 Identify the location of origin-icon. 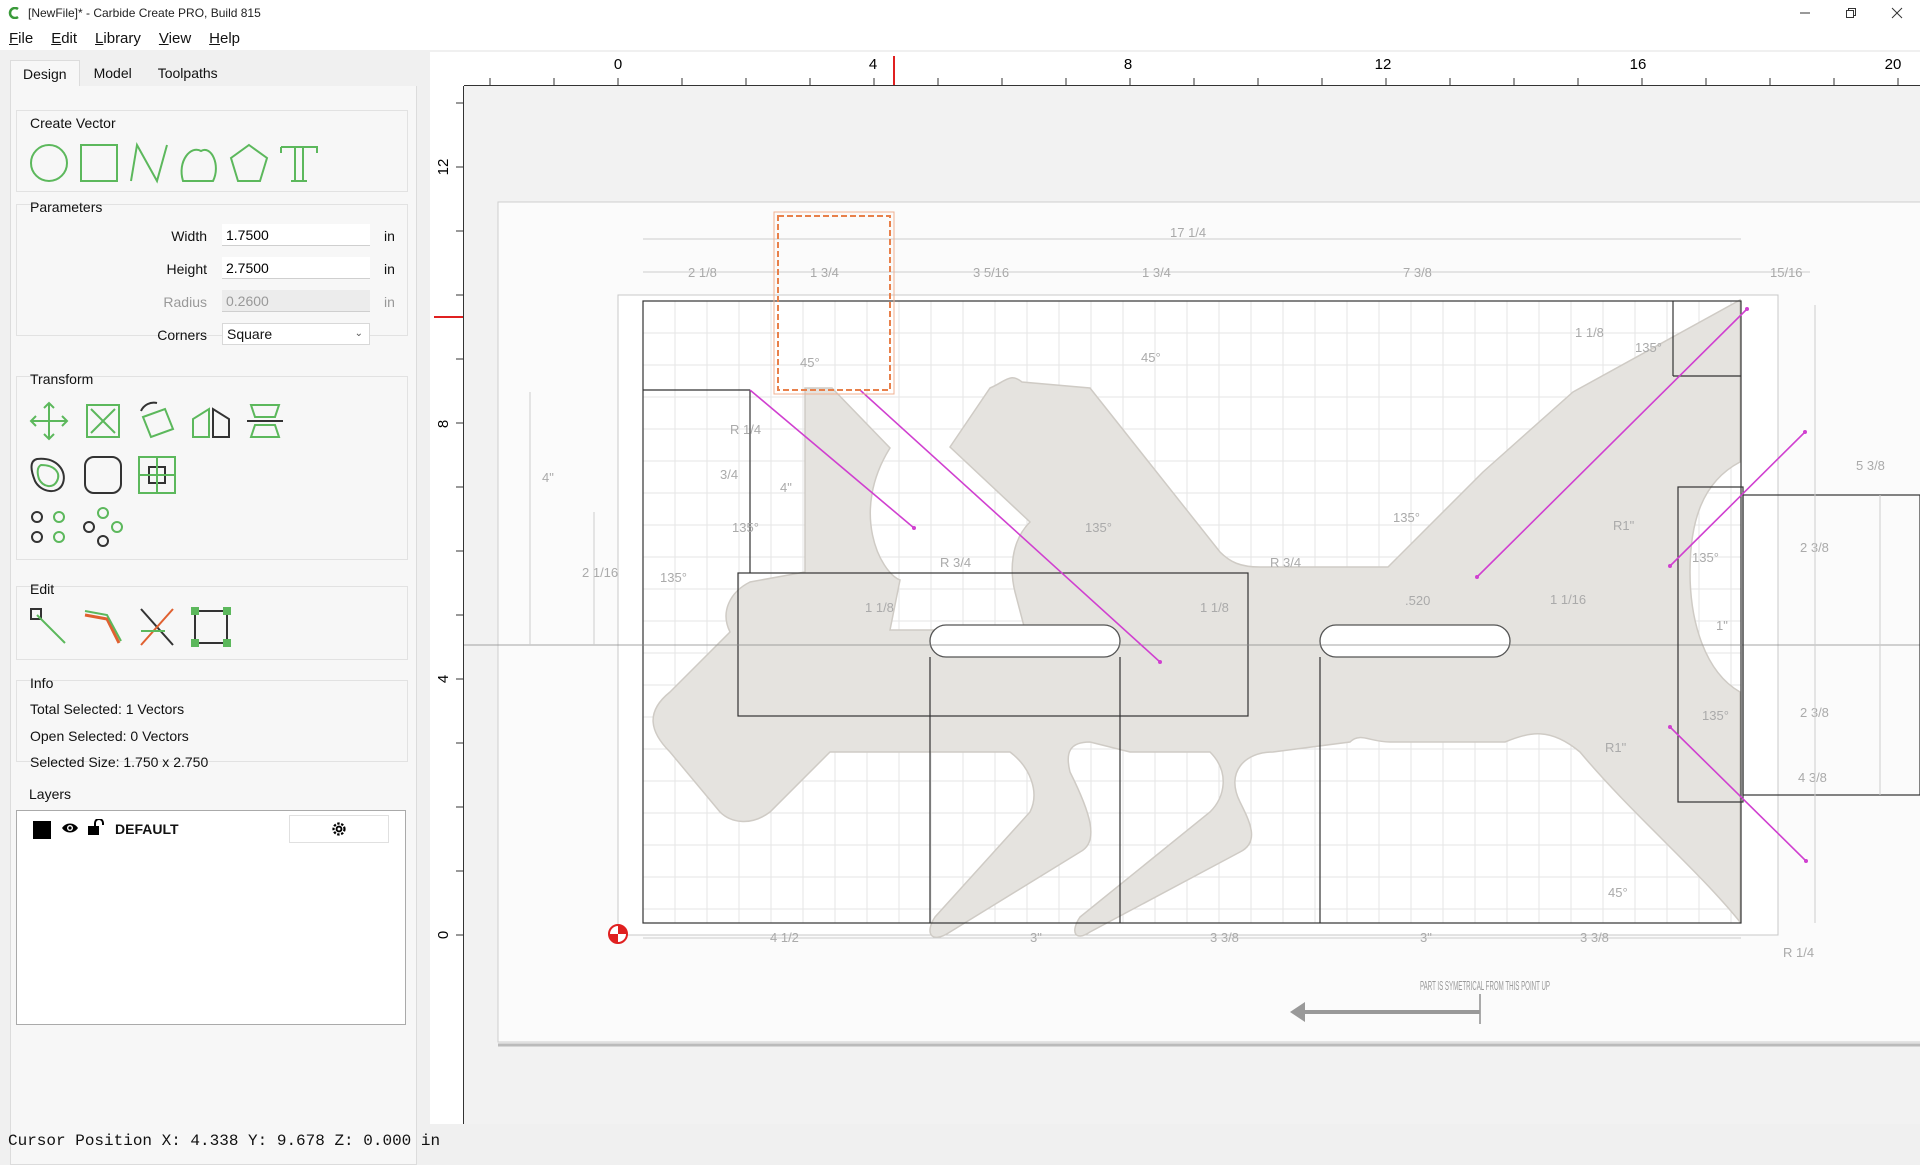
(618, 934).